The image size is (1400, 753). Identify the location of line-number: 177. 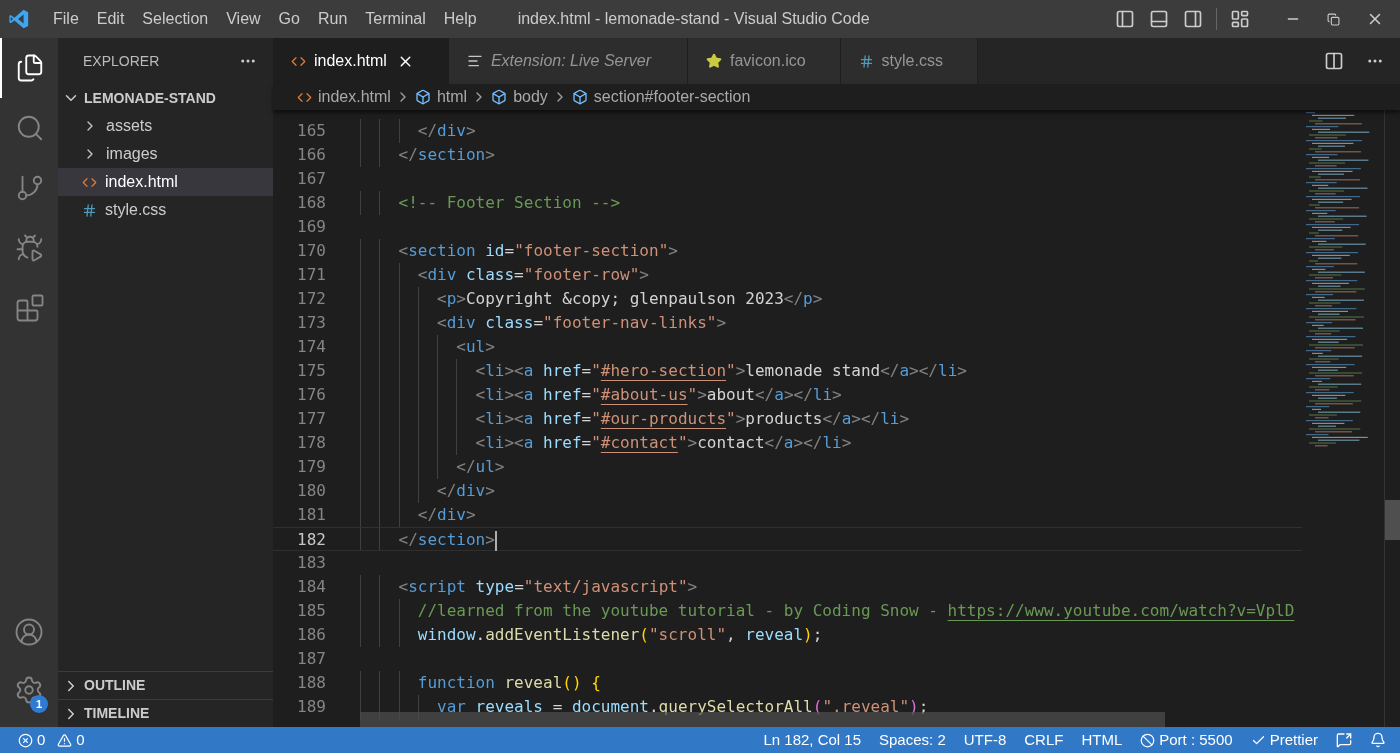
(311, 419).